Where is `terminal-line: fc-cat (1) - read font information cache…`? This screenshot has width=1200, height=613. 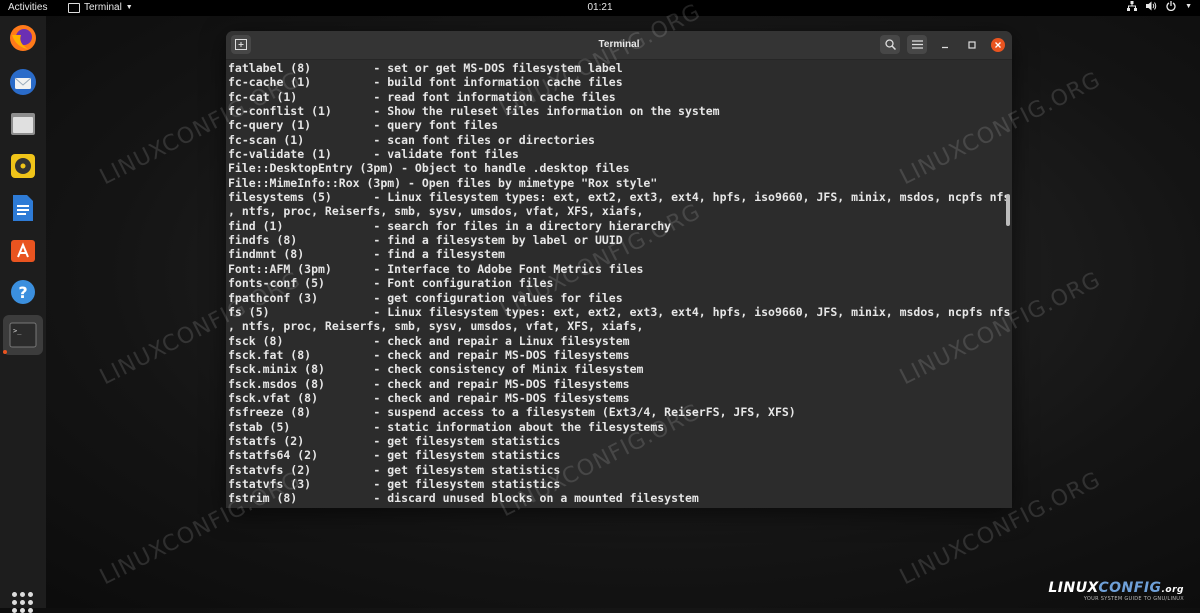 terminal-line: fc-cat (1) - read font information cache… is located at coordinates (422, 96).